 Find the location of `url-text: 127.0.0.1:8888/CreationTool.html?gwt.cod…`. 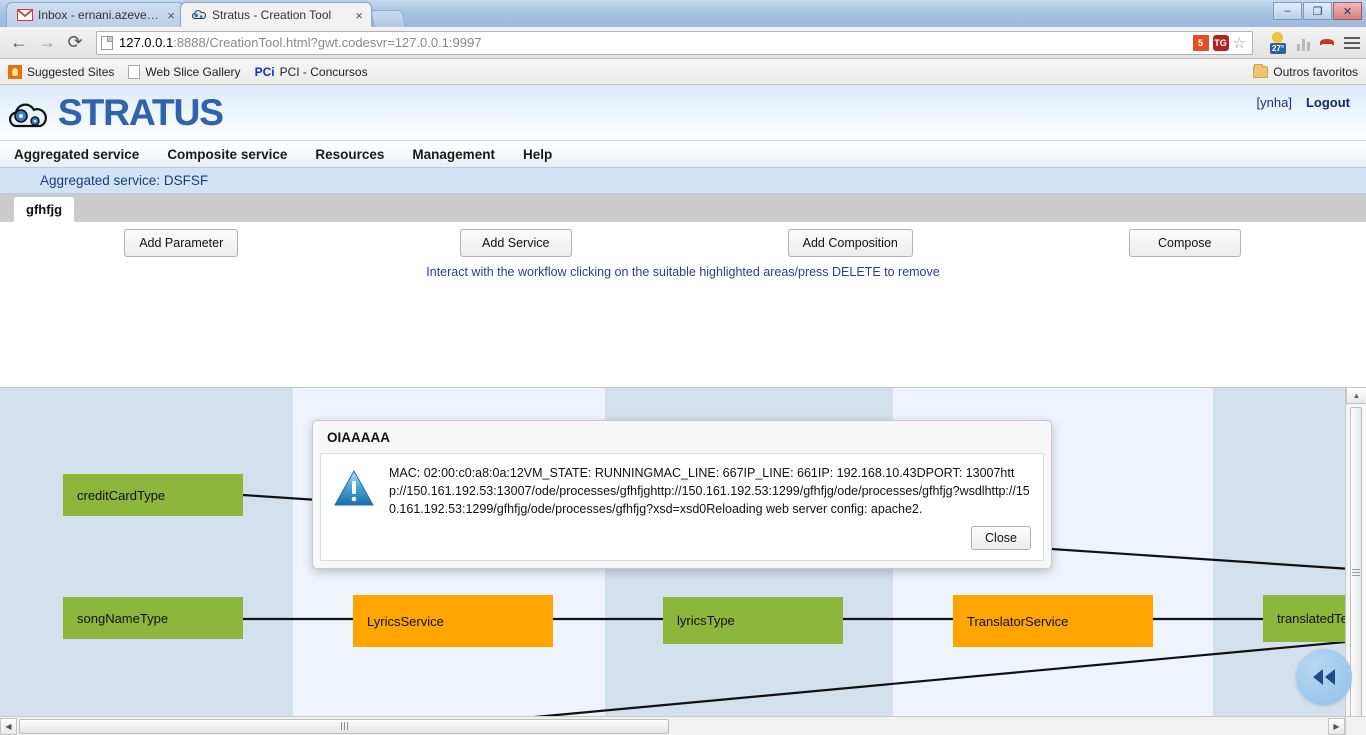

url-text: 127.0.0.1:8888/CreationTool.html?gwt.cod… is located at coordinates (656, 42).